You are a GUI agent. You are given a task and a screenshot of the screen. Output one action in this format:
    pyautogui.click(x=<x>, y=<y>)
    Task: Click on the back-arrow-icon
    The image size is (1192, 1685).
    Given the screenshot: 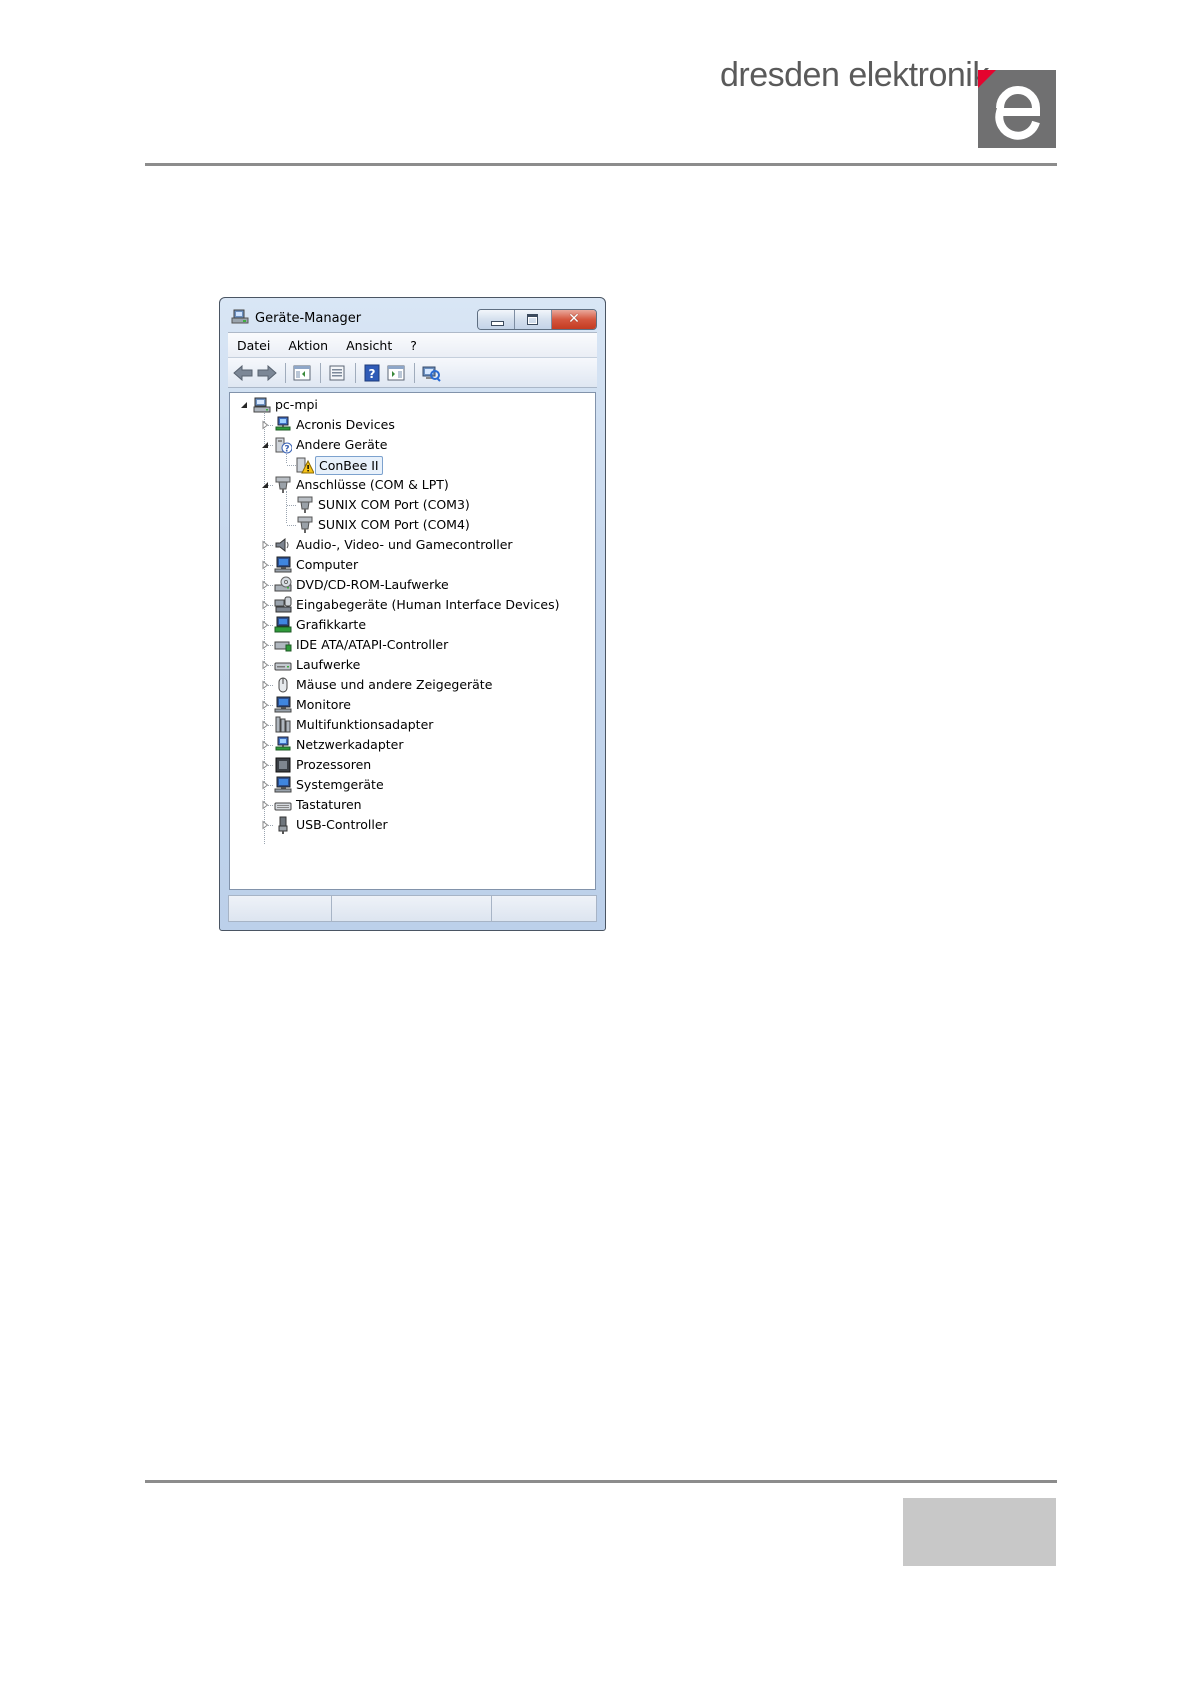 What is the action you would take?
    pyautogui.click(x=243, y=372)
    